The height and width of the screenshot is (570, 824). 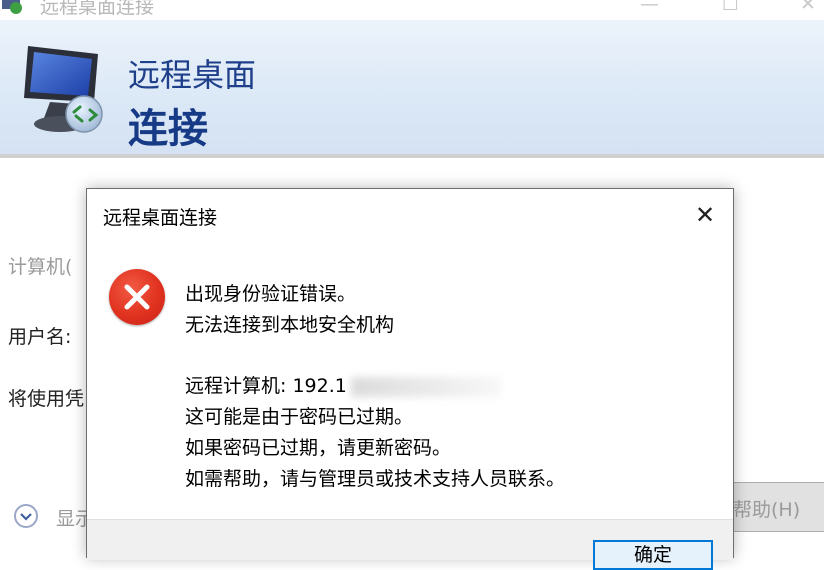 I want to click on dialog-title: 远程桌面连接, so click(x=160, y=218).